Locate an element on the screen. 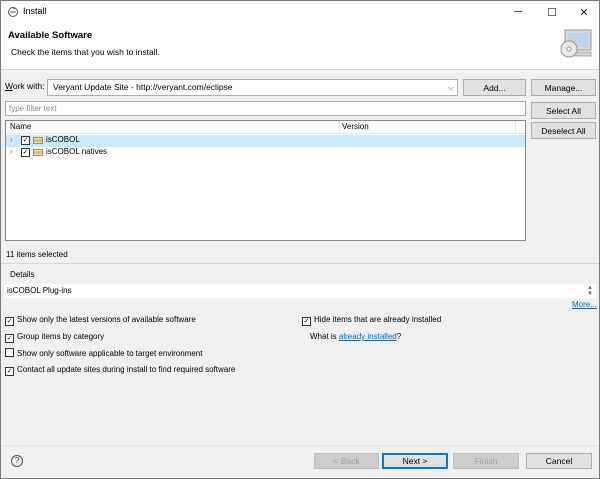 Image resolution: width=600 pixels, height=479 pixels. work-with-label: Work with: is located at coordinates (25, 86).